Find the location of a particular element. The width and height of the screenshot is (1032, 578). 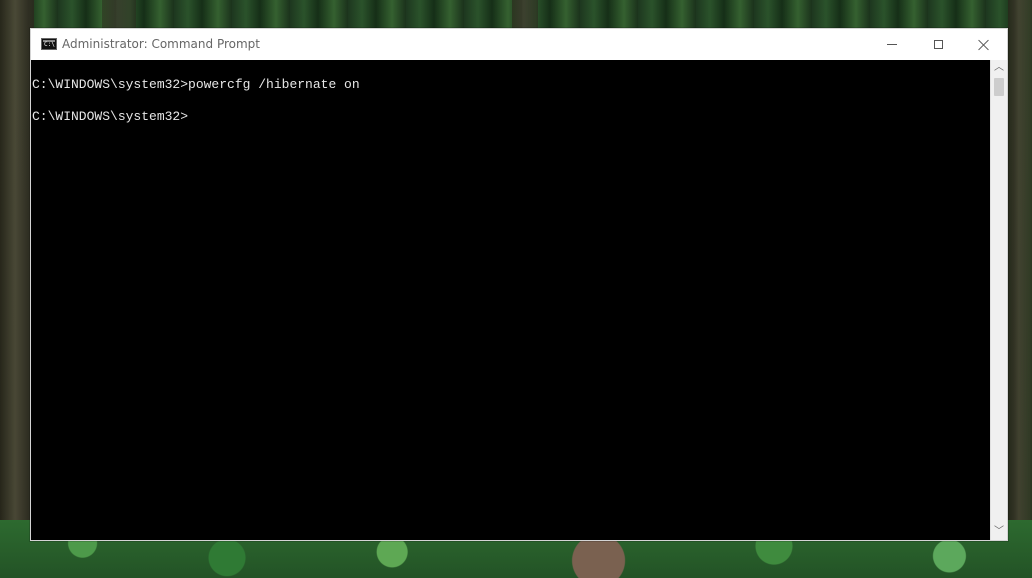

minimize-button is located at coordinates (892, 44).